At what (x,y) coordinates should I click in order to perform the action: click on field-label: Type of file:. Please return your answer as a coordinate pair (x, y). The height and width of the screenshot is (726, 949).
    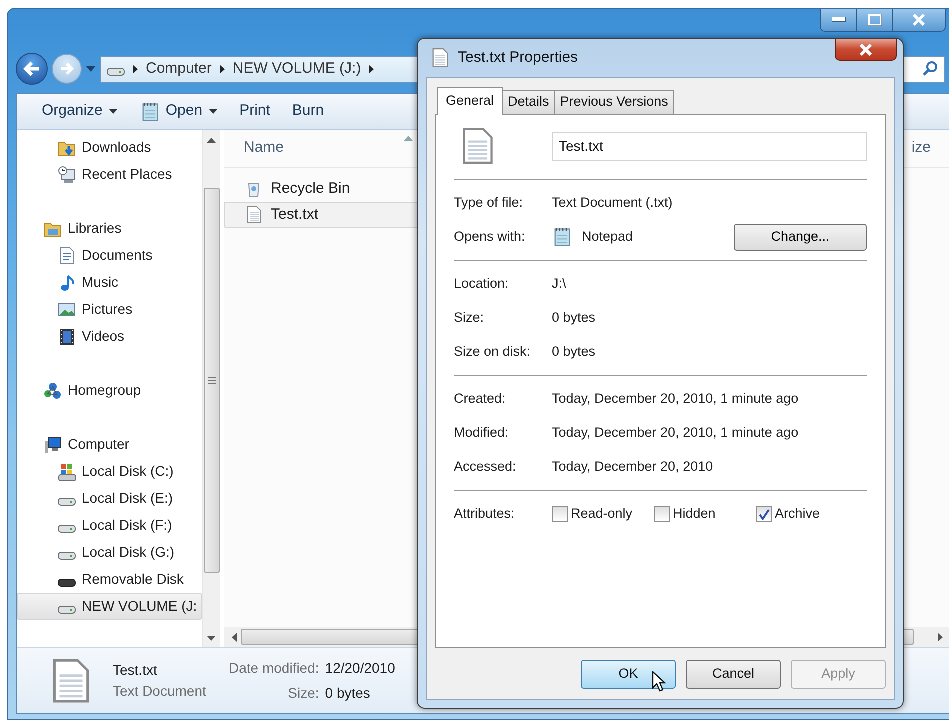
    Looking at the image, I should click on (489, 203).